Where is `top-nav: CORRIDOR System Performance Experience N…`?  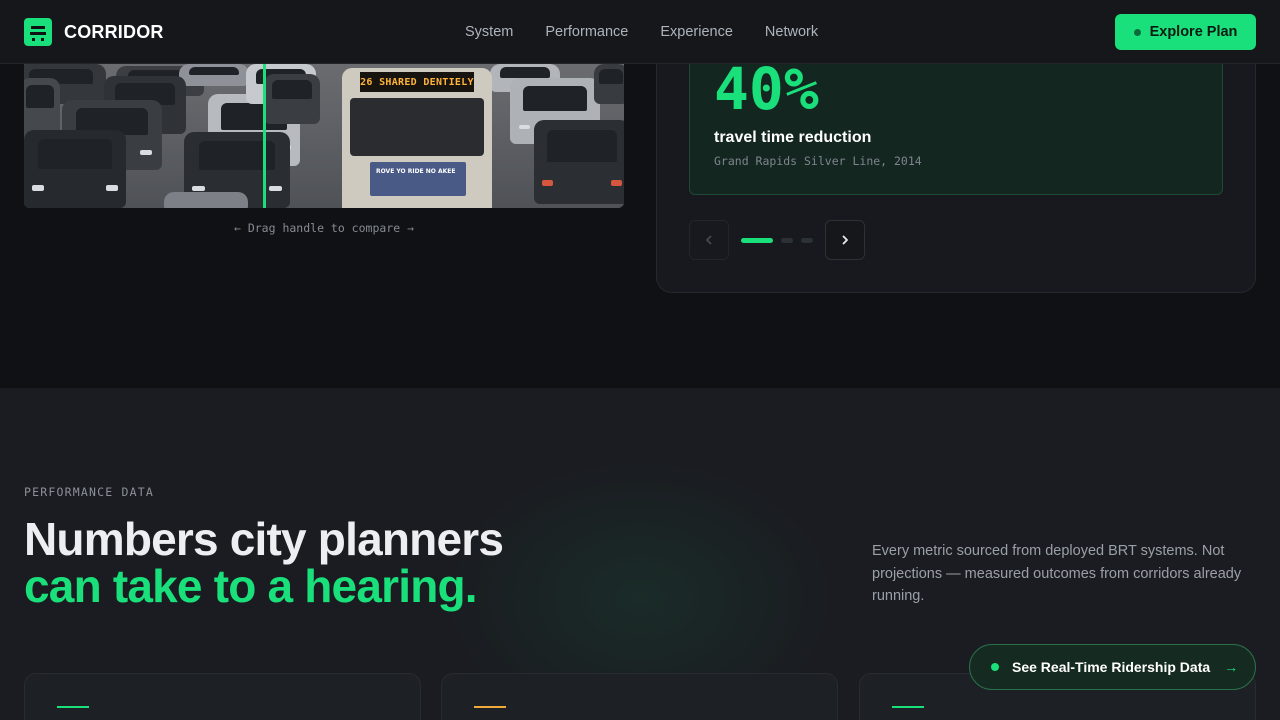
top-nav: CORRIDOR System Performance Experience N… is located at coordinates (640, 32).